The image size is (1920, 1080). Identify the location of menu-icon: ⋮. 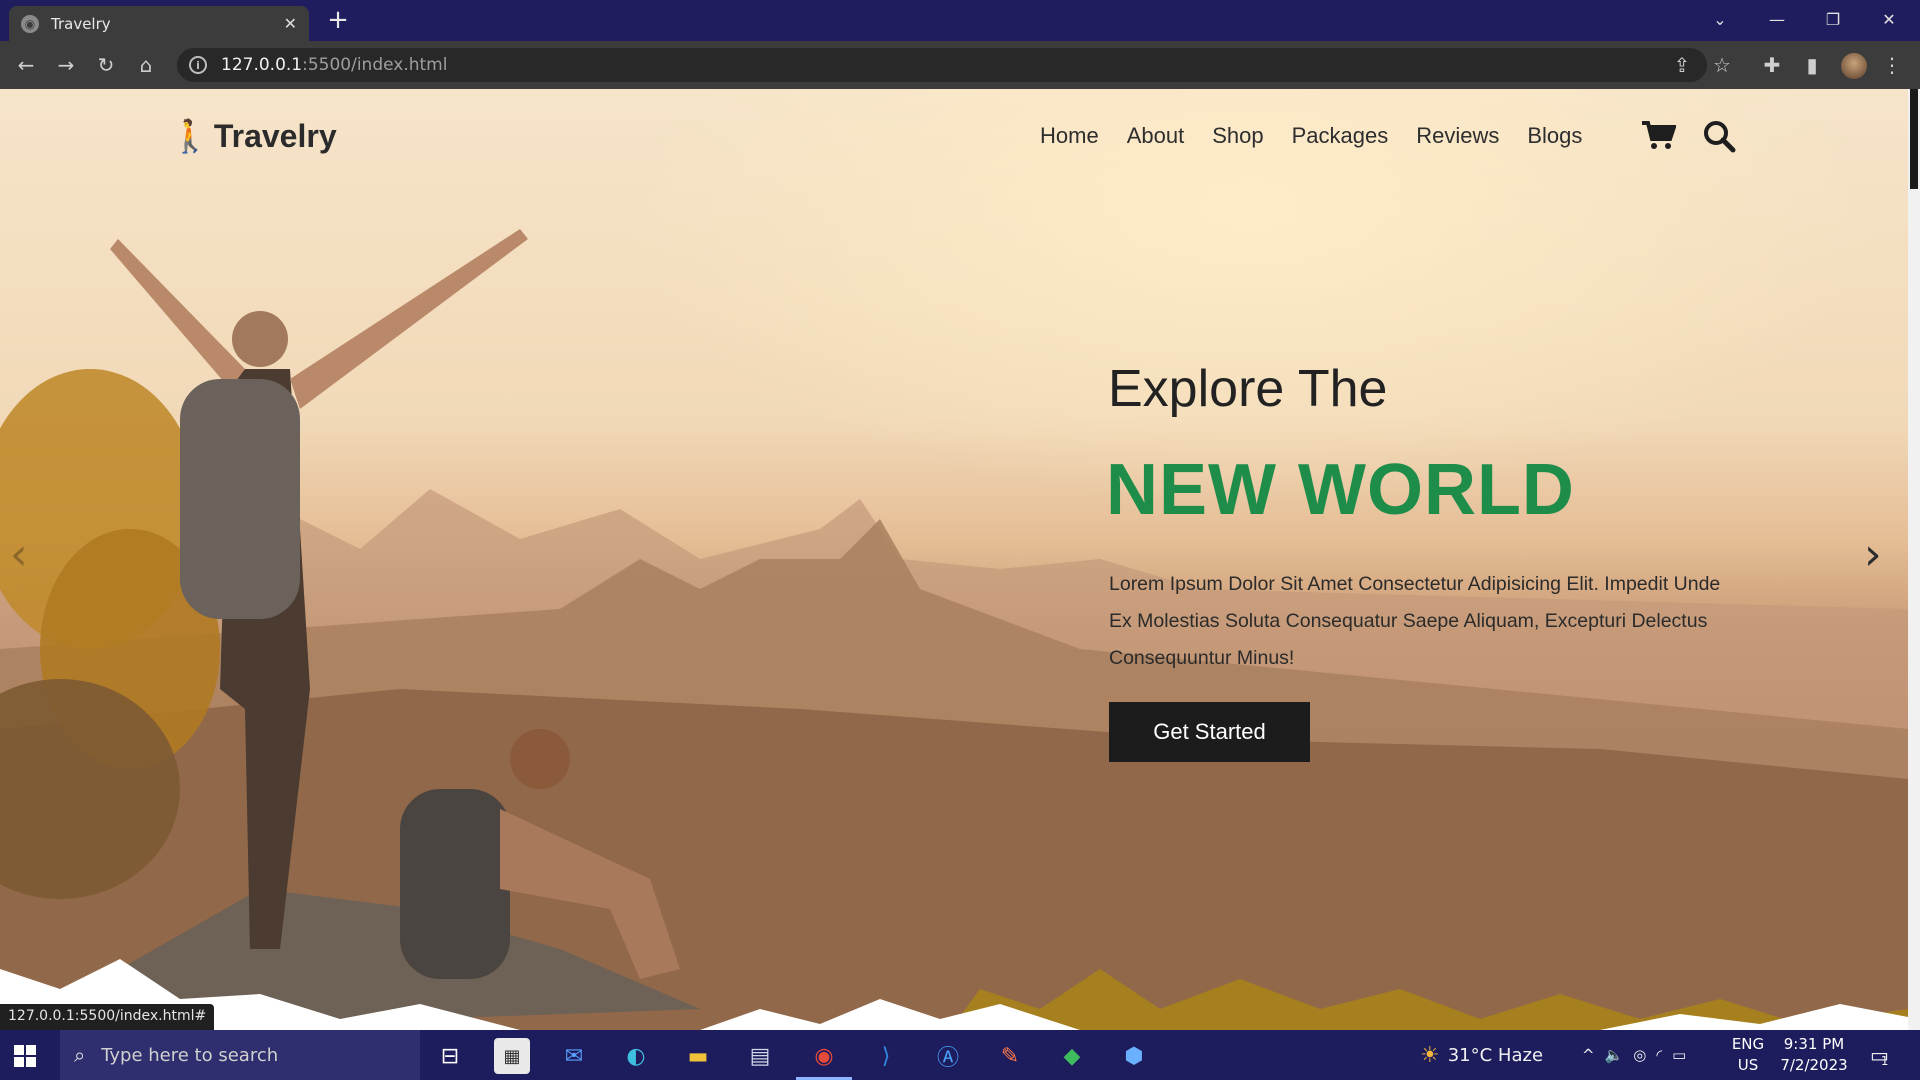
(1892, 65).